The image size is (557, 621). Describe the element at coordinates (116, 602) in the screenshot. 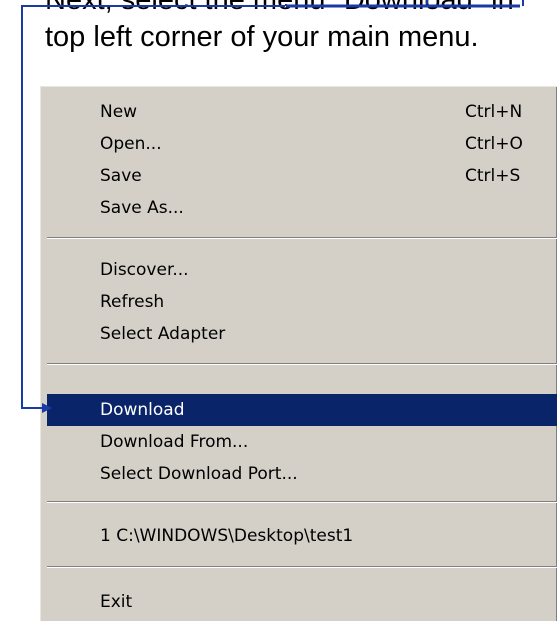

I see `menu-item-label: Exit` at that location.